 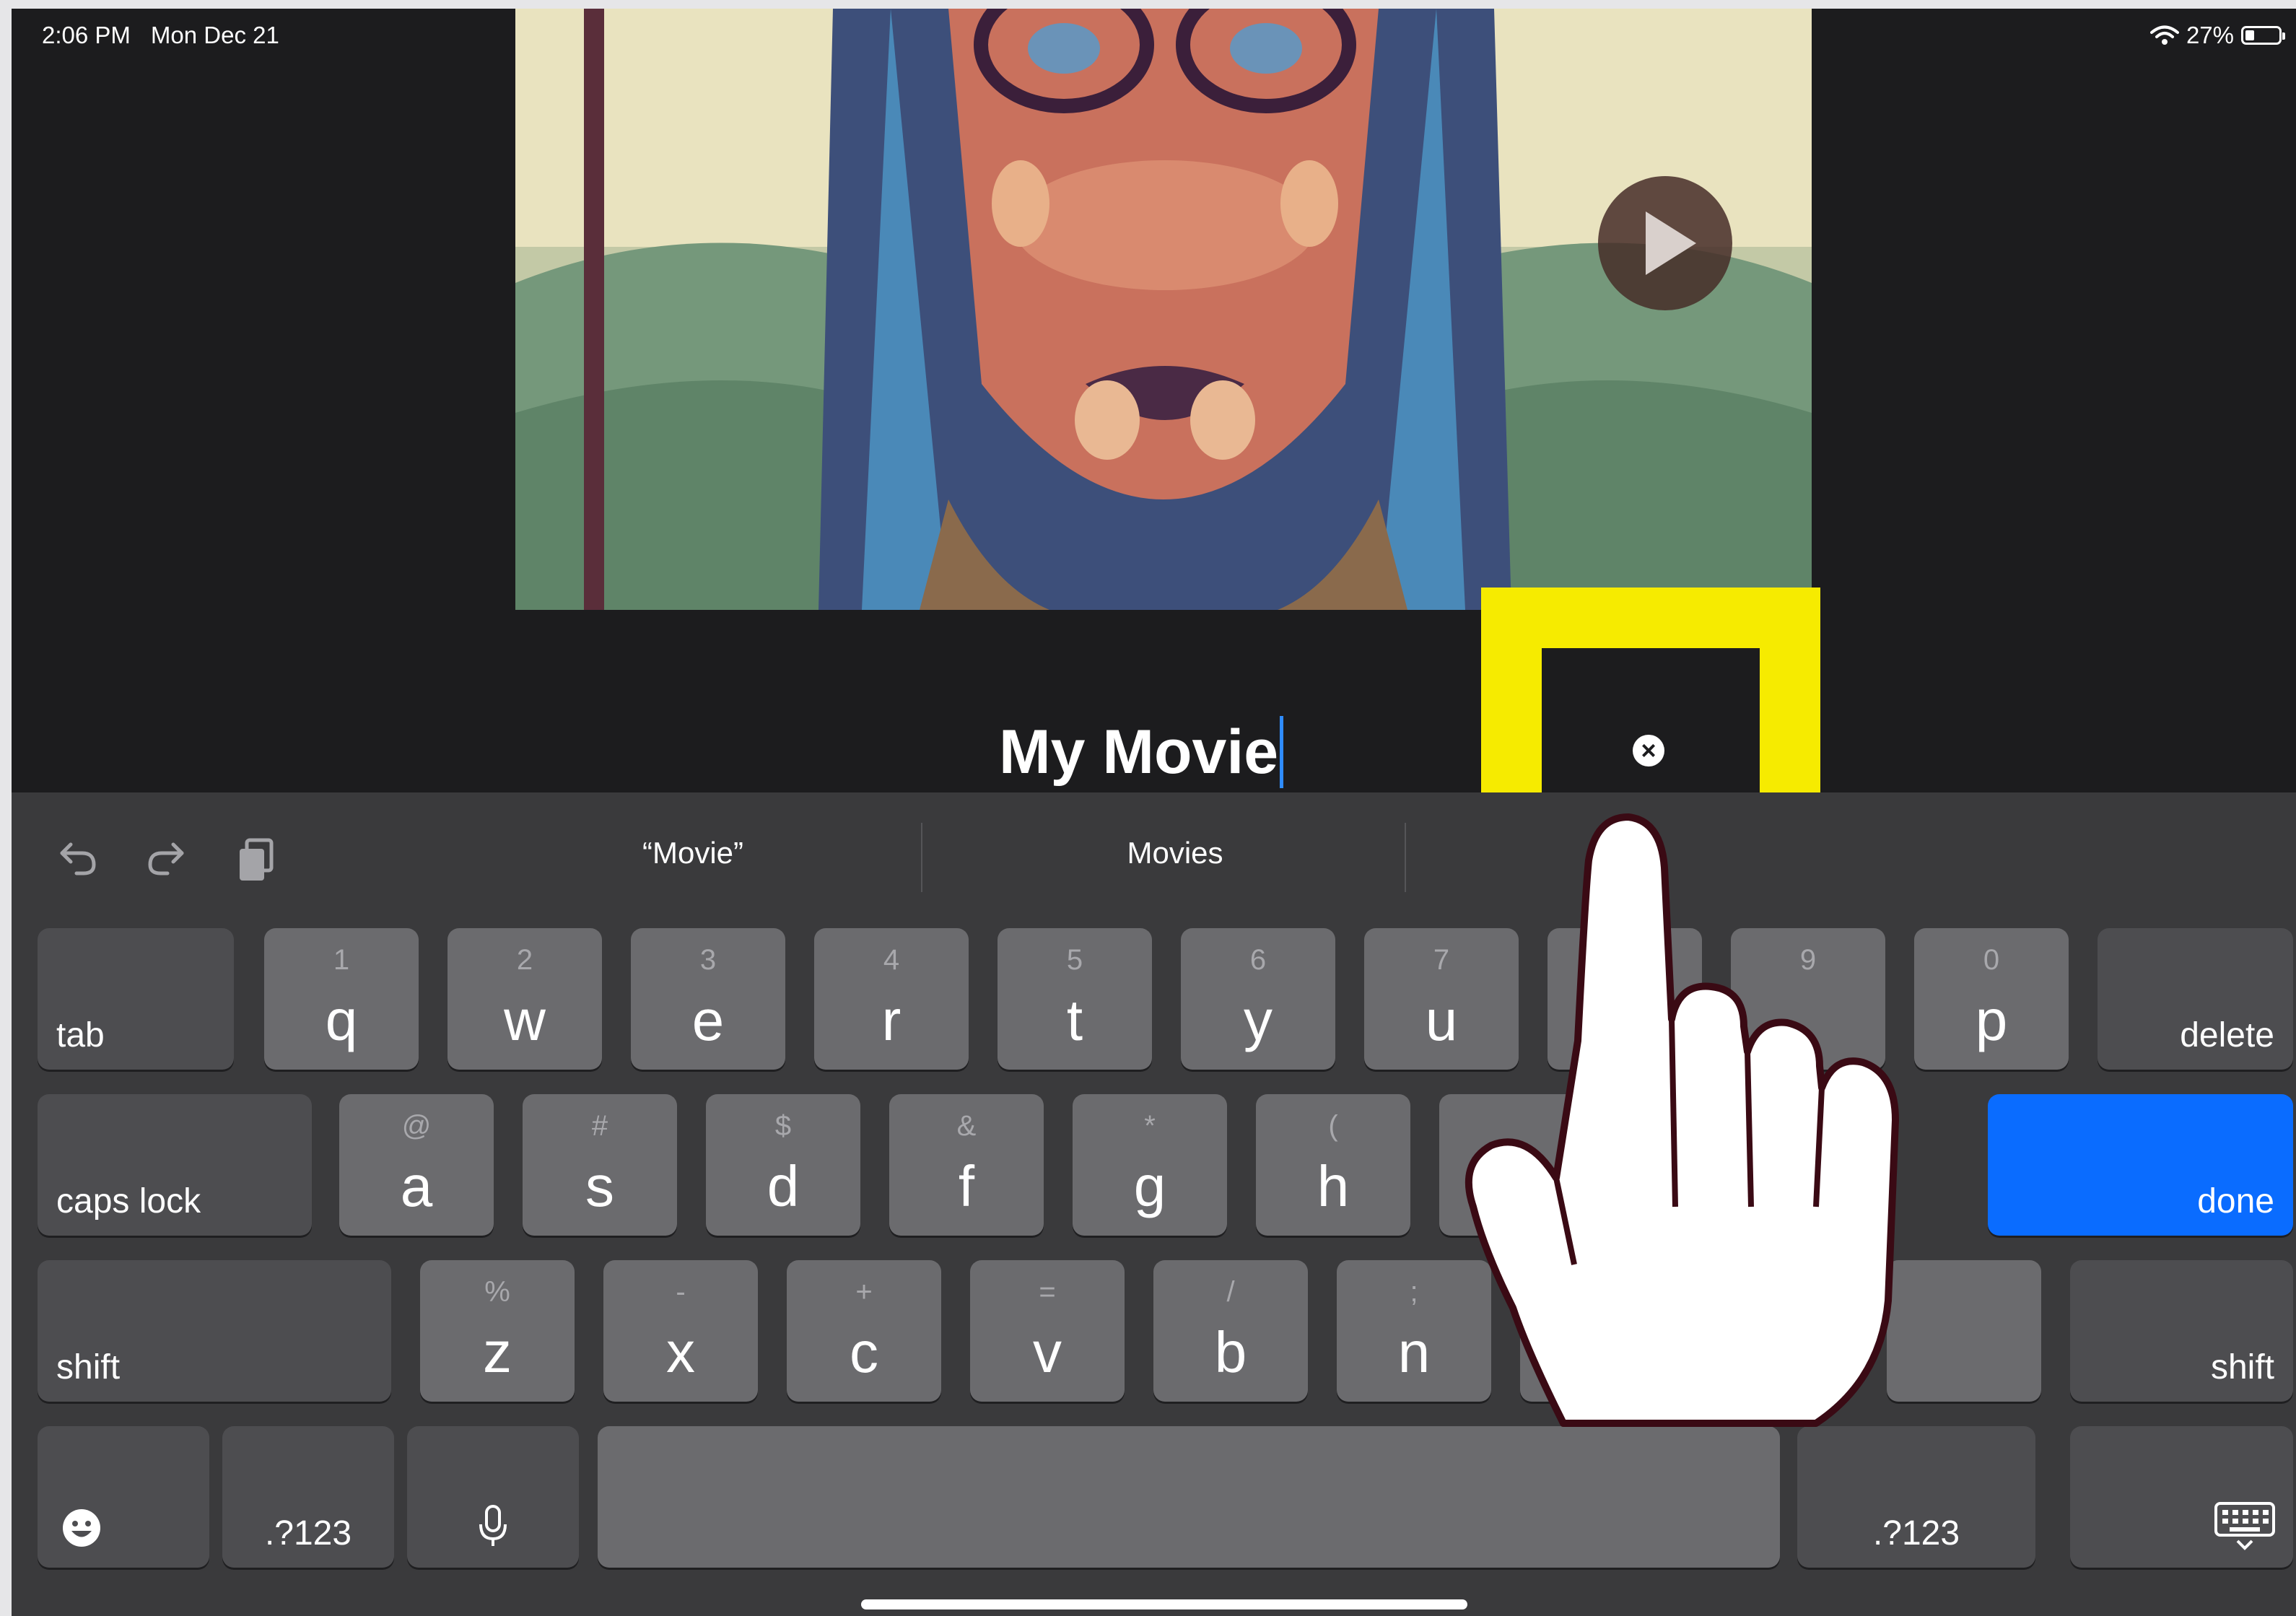 I want to click on emoji-key, so click(x=123, y=1497).